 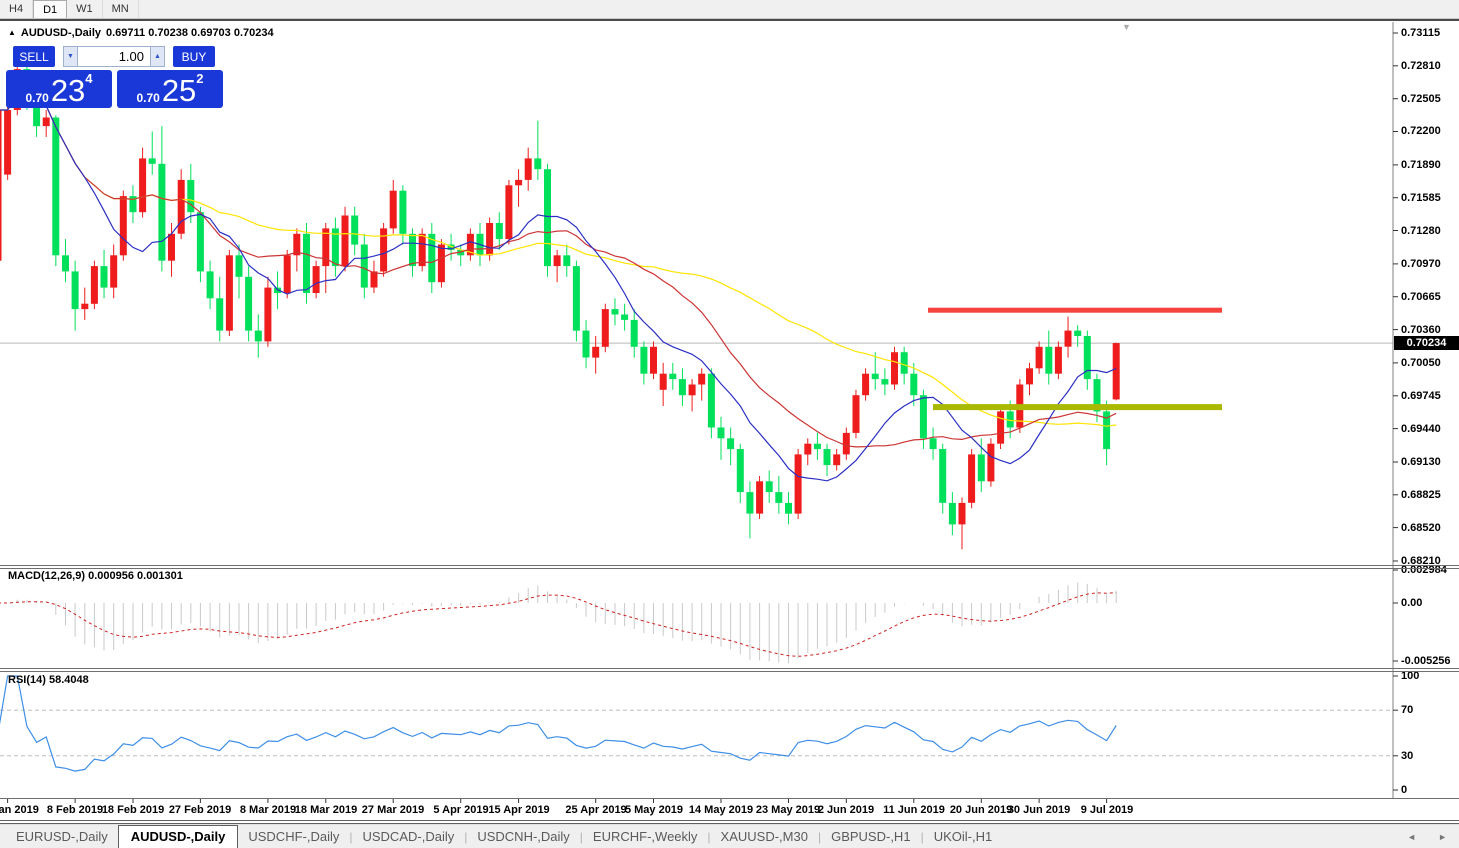 What do you see at coordinates (1075, 310) in the screenshot?
I see `resistance-hline-object` at bounding box center [1075, 310].